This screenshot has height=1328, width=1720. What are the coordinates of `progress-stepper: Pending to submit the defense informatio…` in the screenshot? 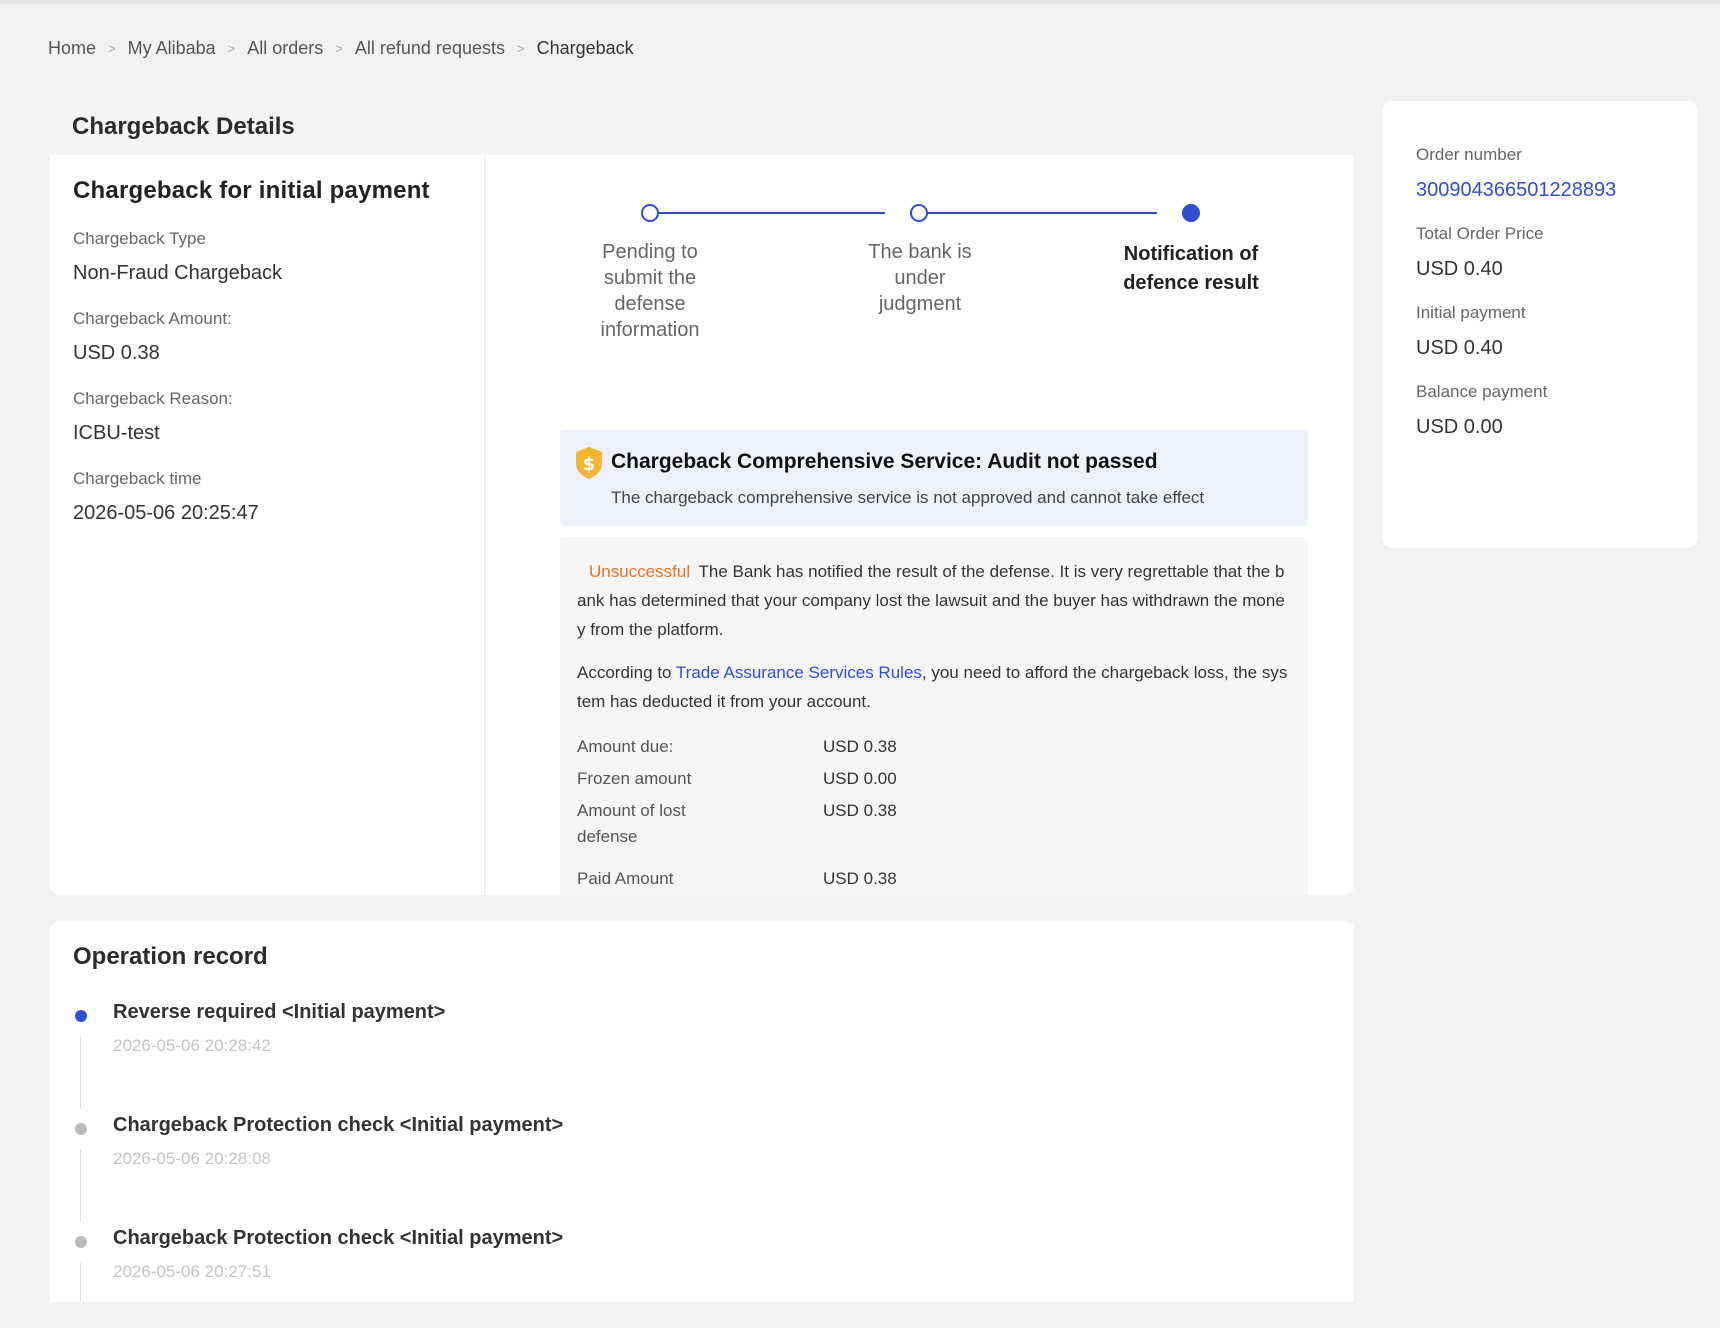 It's located at (920, 270).